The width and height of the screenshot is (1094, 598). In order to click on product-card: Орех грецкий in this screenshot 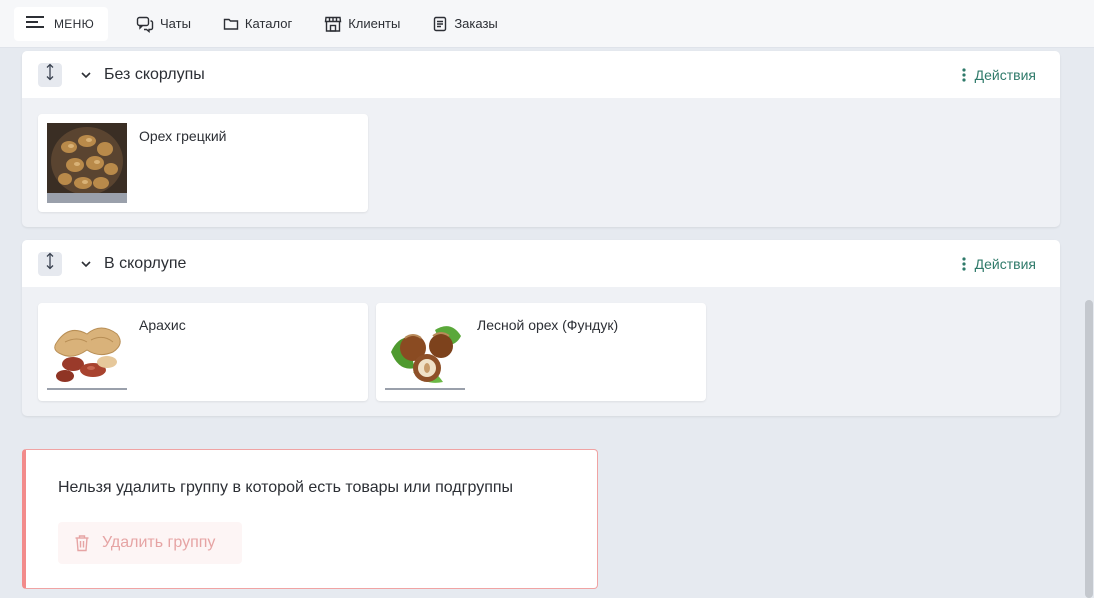, I will do `click(203, 163)`.